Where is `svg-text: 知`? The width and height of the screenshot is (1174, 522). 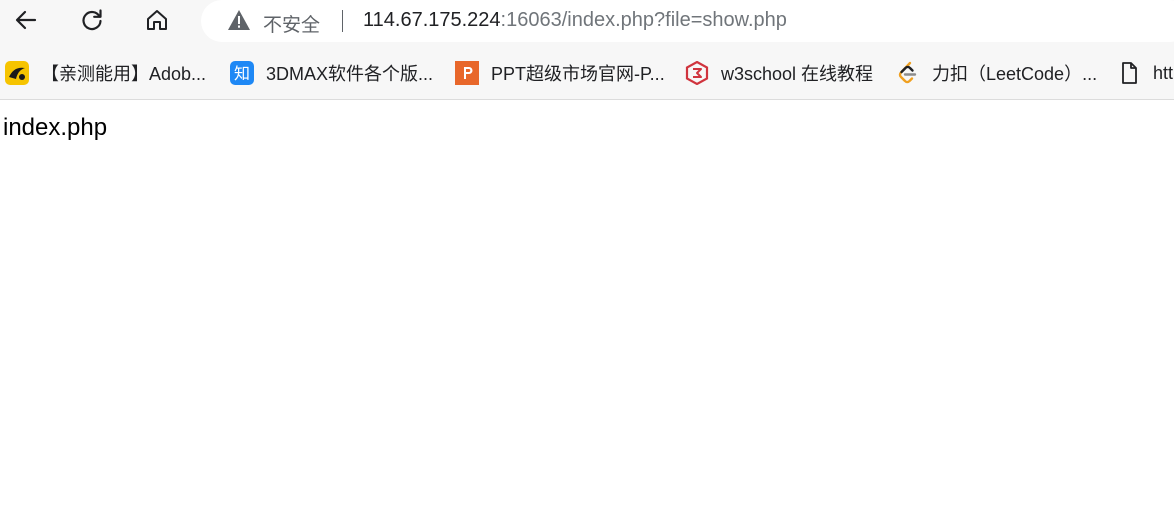 svg-text: 知 is located at coordinates (242, 73).